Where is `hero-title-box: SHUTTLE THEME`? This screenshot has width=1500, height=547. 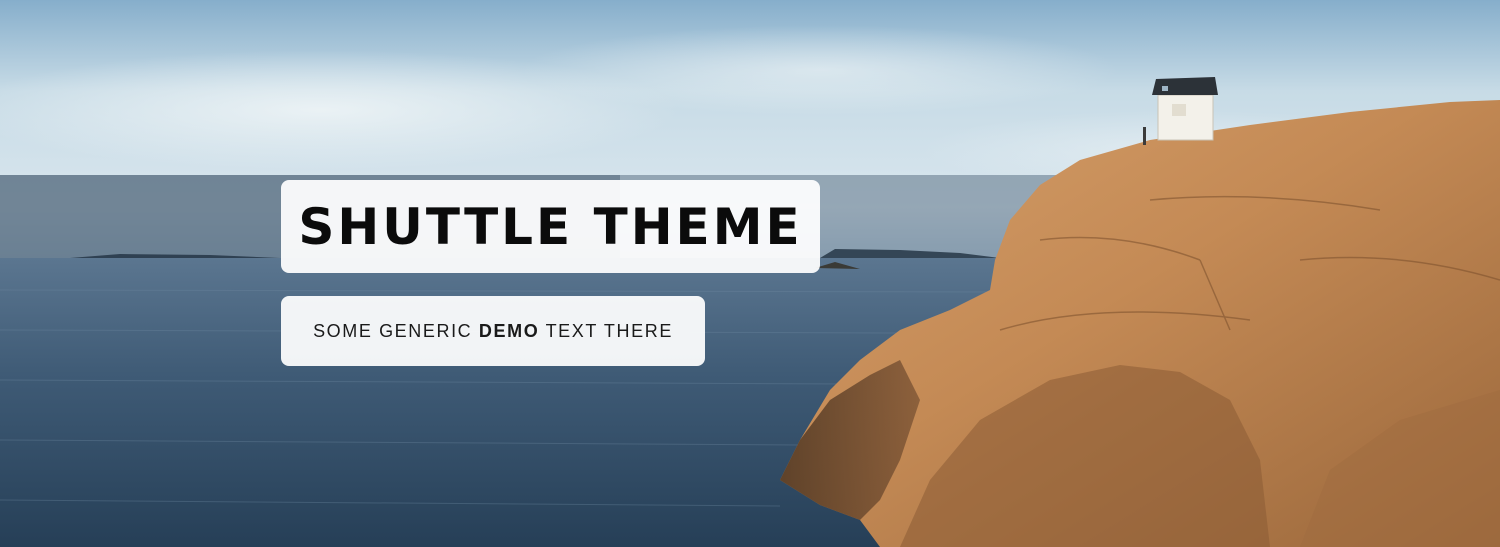 hero-title-box: SHUTTLE THEME is located at coordinates (550, 226).